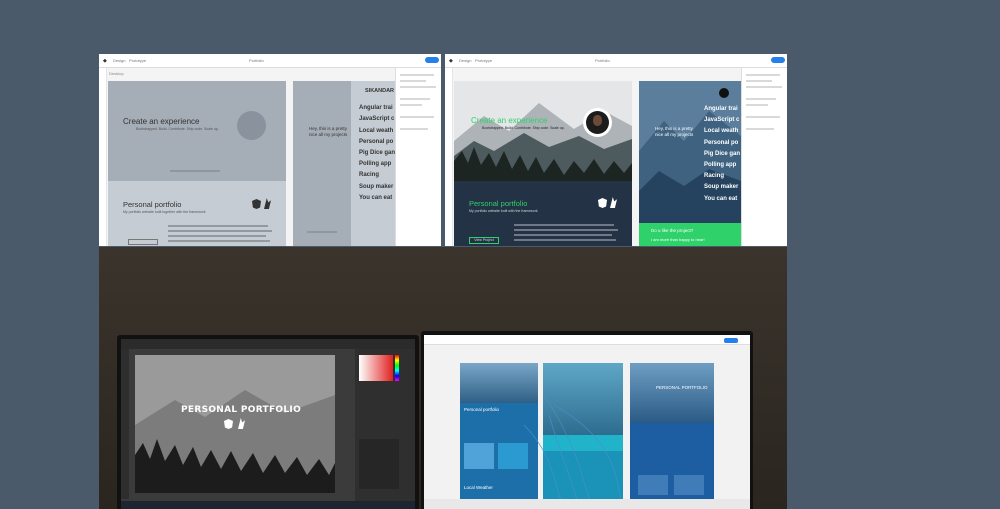 The width and height of the screenshot is (1000, 509). I want to click on view-project-button-outline, so click(143, 242).